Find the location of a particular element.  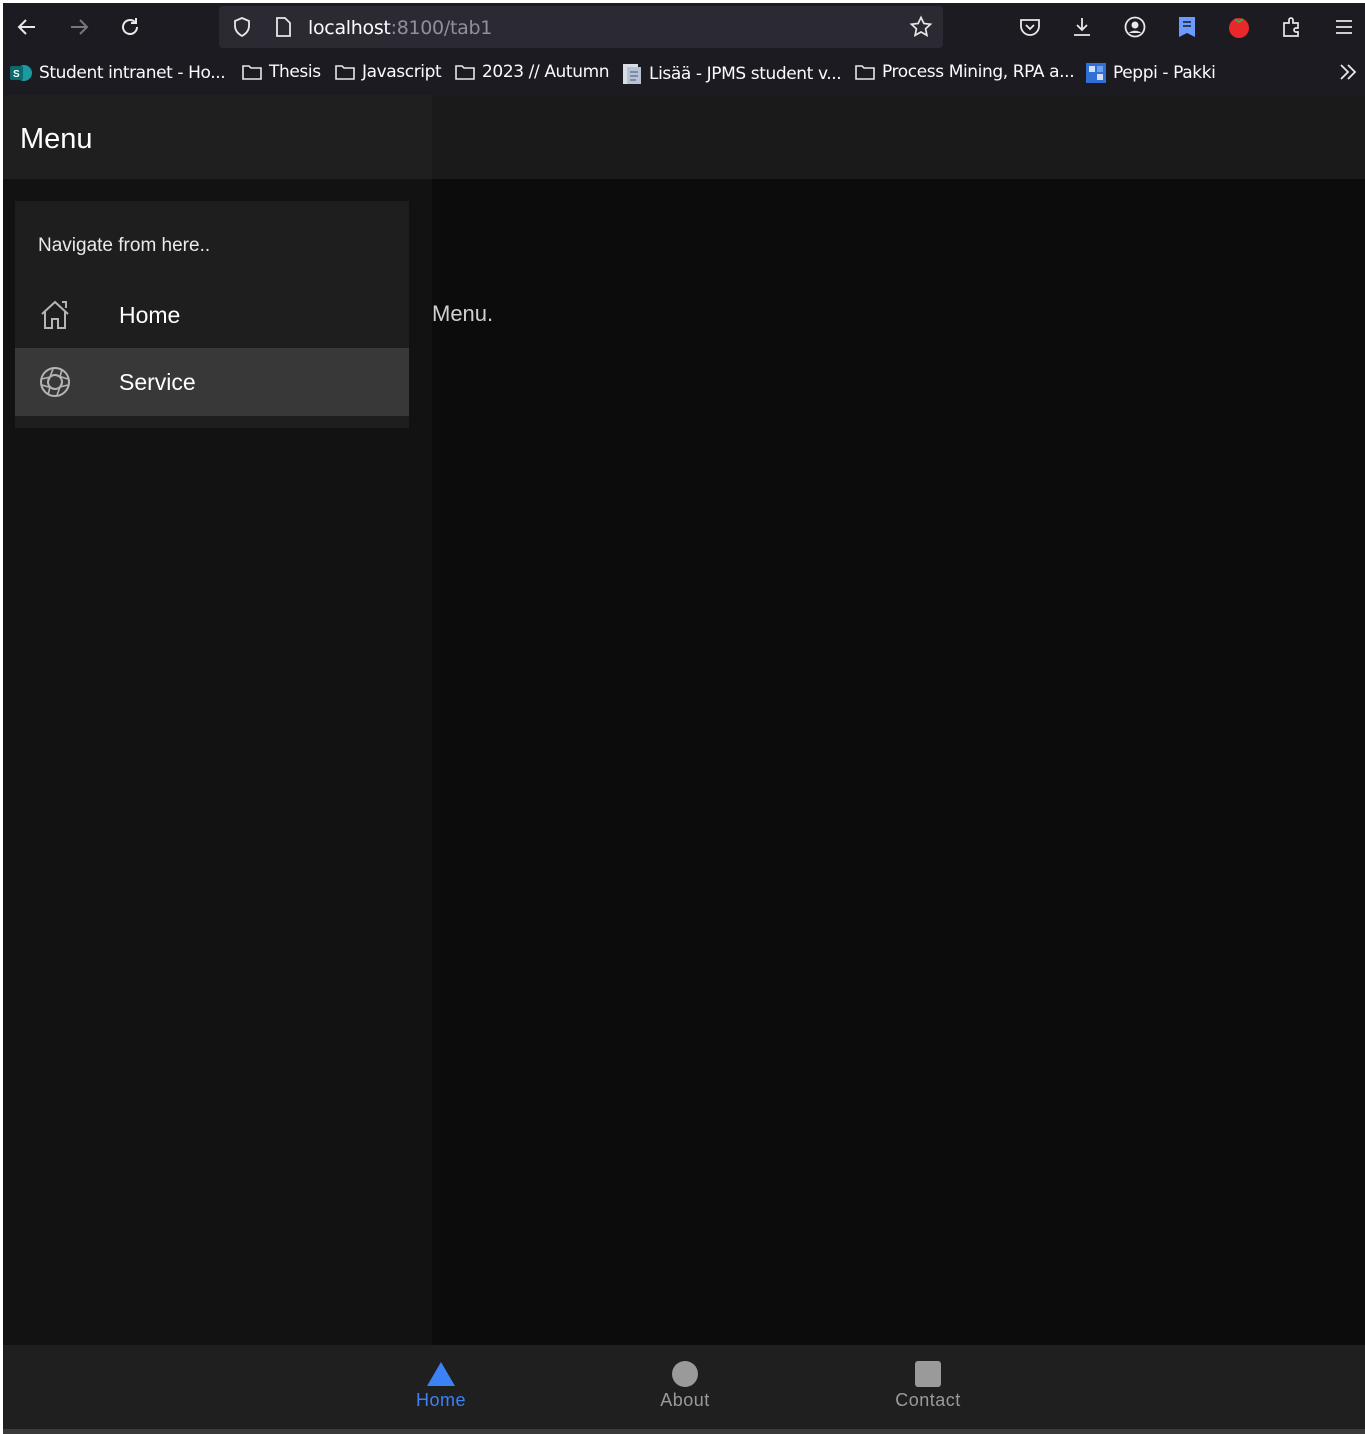

document-icon is located at coordinates (632, 74).